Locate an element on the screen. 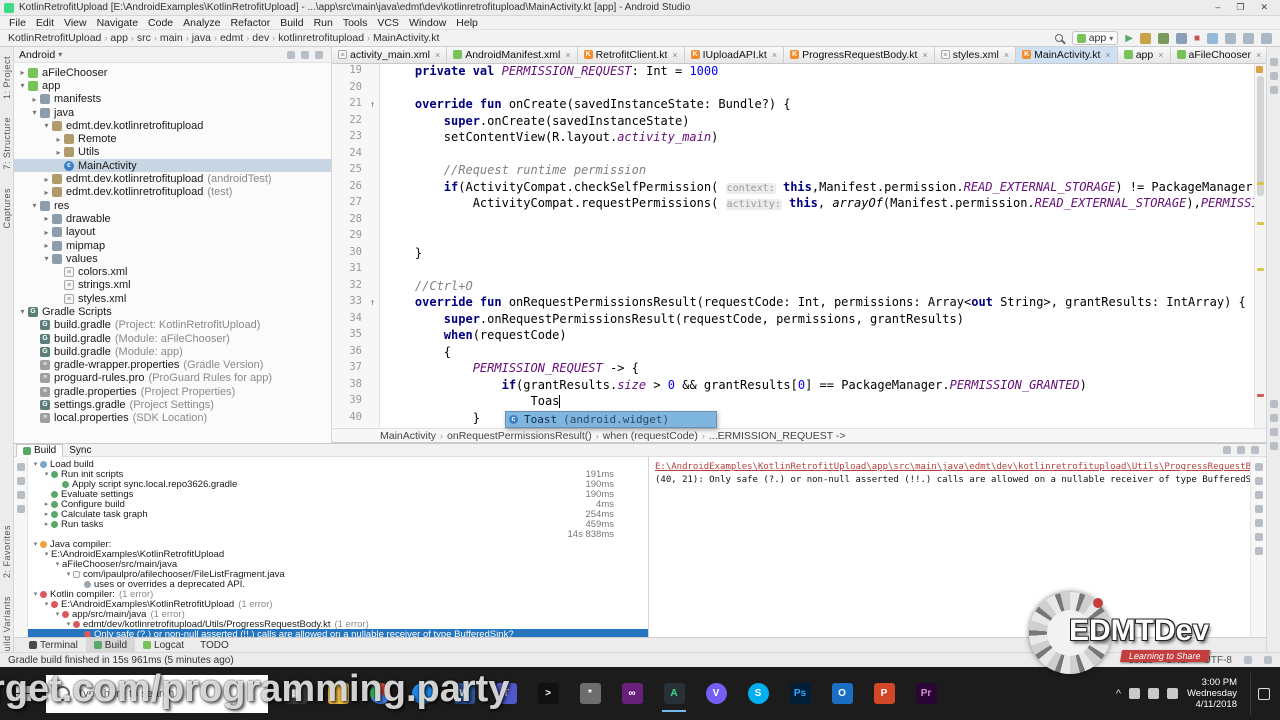  tab-retrofitclient-kt: K RetrofitClient.kt × is located at coordinates (631, 55).